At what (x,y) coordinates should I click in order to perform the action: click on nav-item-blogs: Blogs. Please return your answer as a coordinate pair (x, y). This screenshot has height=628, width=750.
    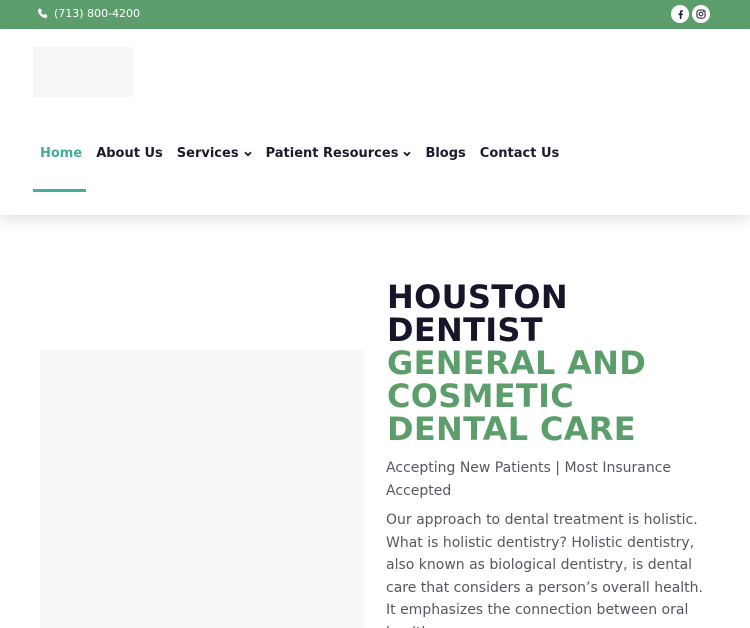
    Looking at the image, I should click on (445, 153).